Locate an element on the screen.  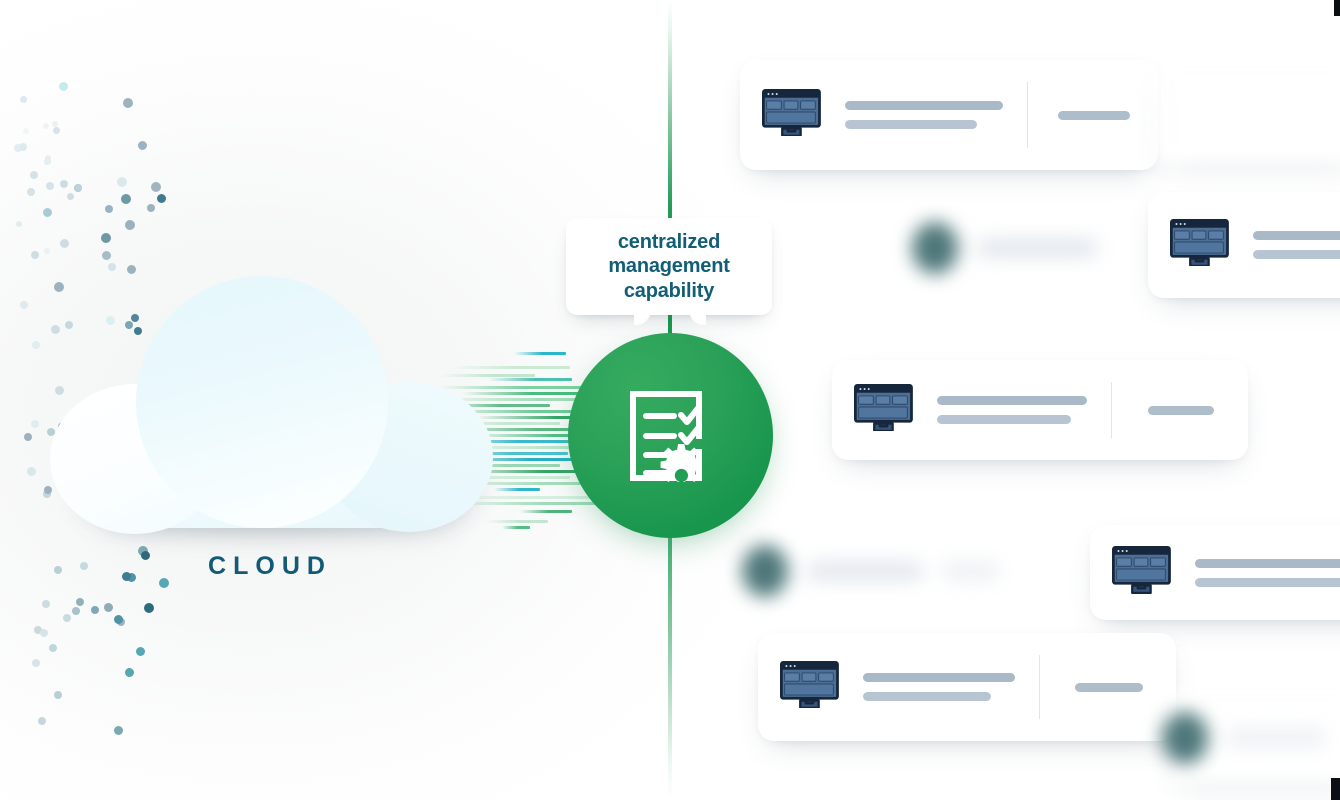
callout-line-2: capability is located at coordinates (669, 290).